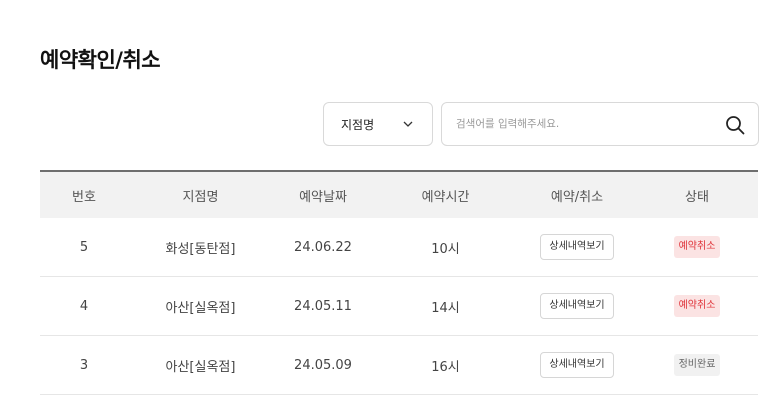  Describe the element at coordinates (200, 197) in the screenshot. I see `header-branch: 지점명` at that location.